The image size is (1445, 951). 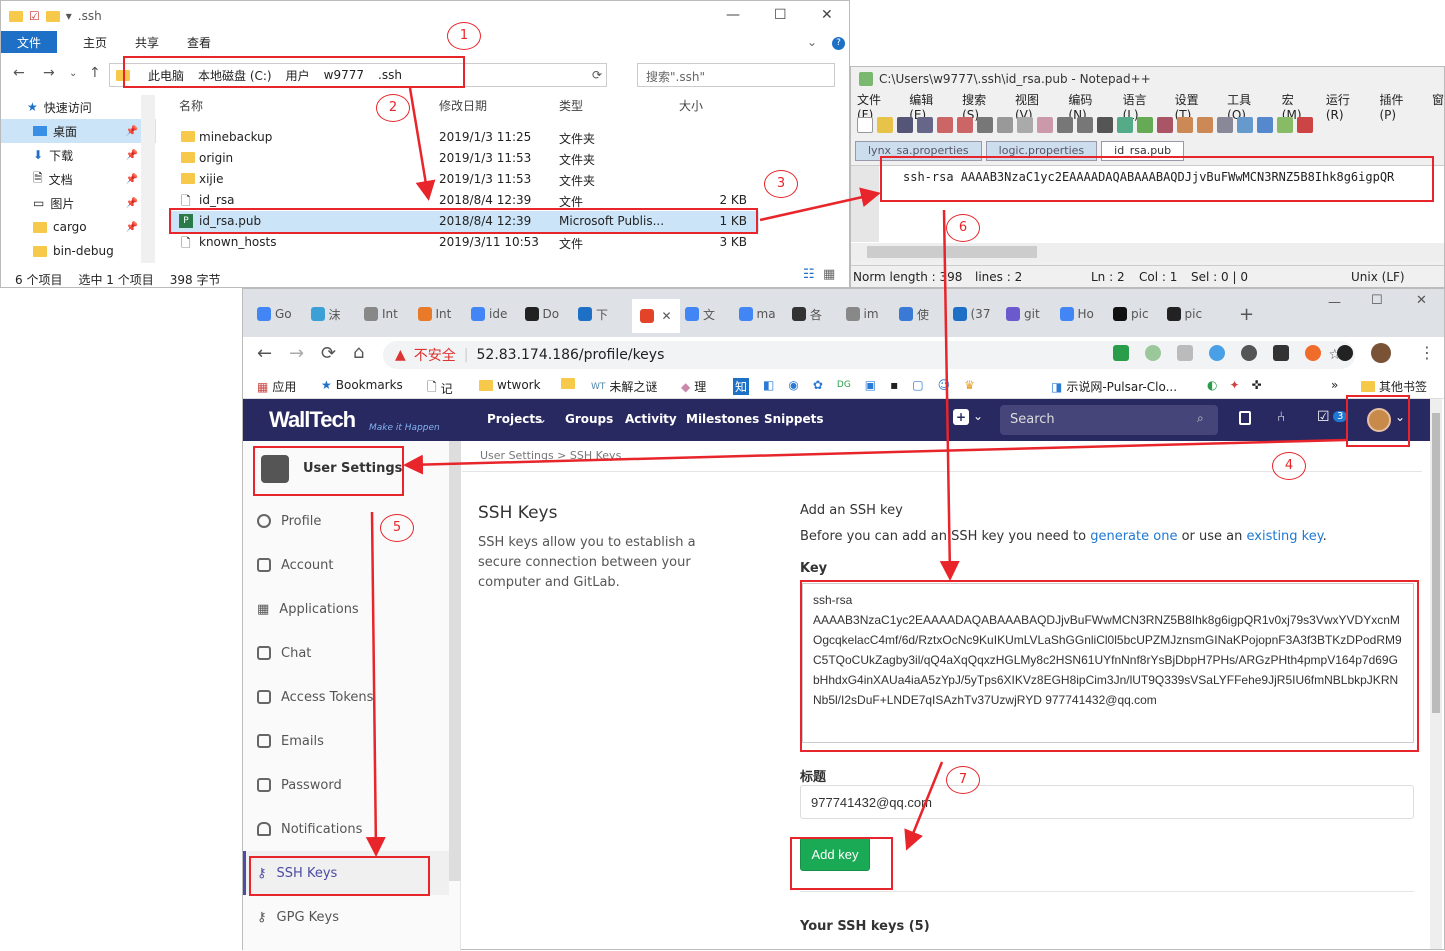 What do you see at coordinates (465, 137) in the screenshot?
I see `file-row: minebackup 2019/1/3 11:25 文件夹` at bounding box center [465, 137].